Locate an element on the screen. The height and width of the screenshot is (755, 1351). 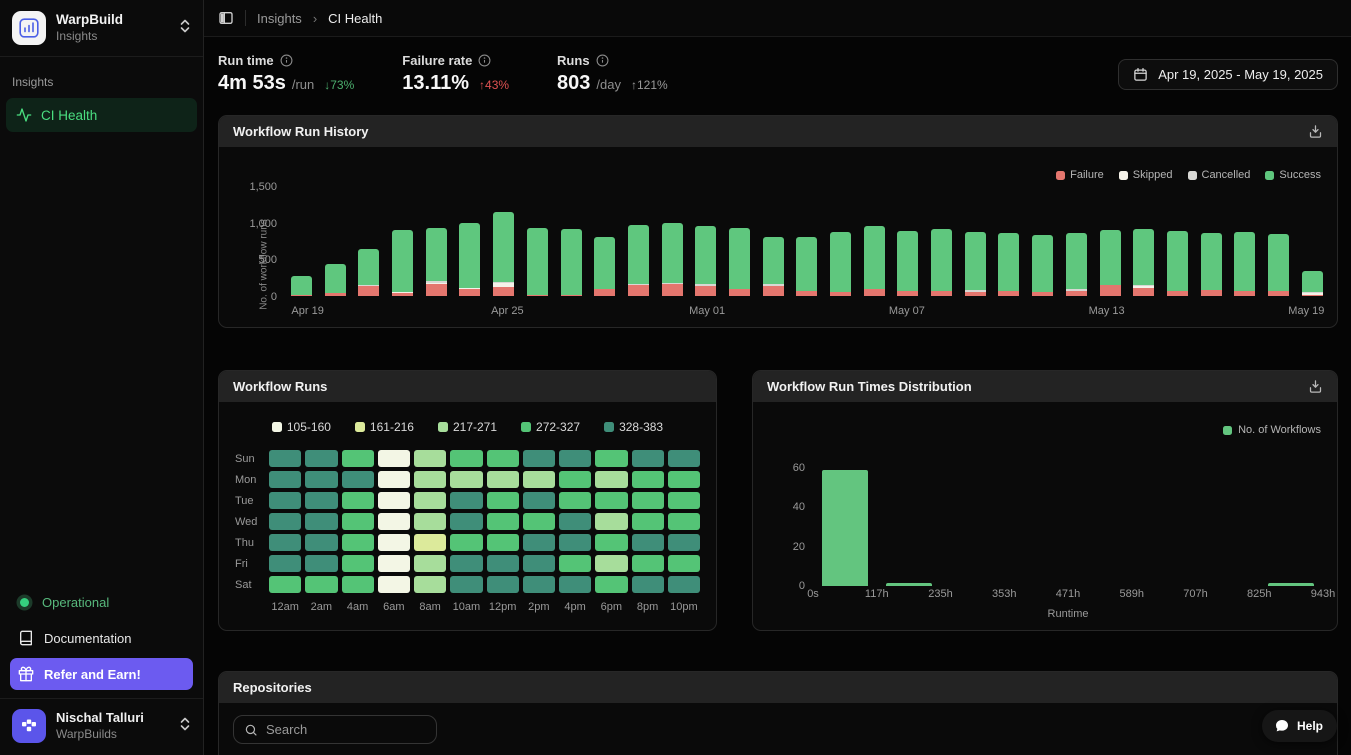
breadcrumb-insights: Insights is located at coordinates (279, 18).